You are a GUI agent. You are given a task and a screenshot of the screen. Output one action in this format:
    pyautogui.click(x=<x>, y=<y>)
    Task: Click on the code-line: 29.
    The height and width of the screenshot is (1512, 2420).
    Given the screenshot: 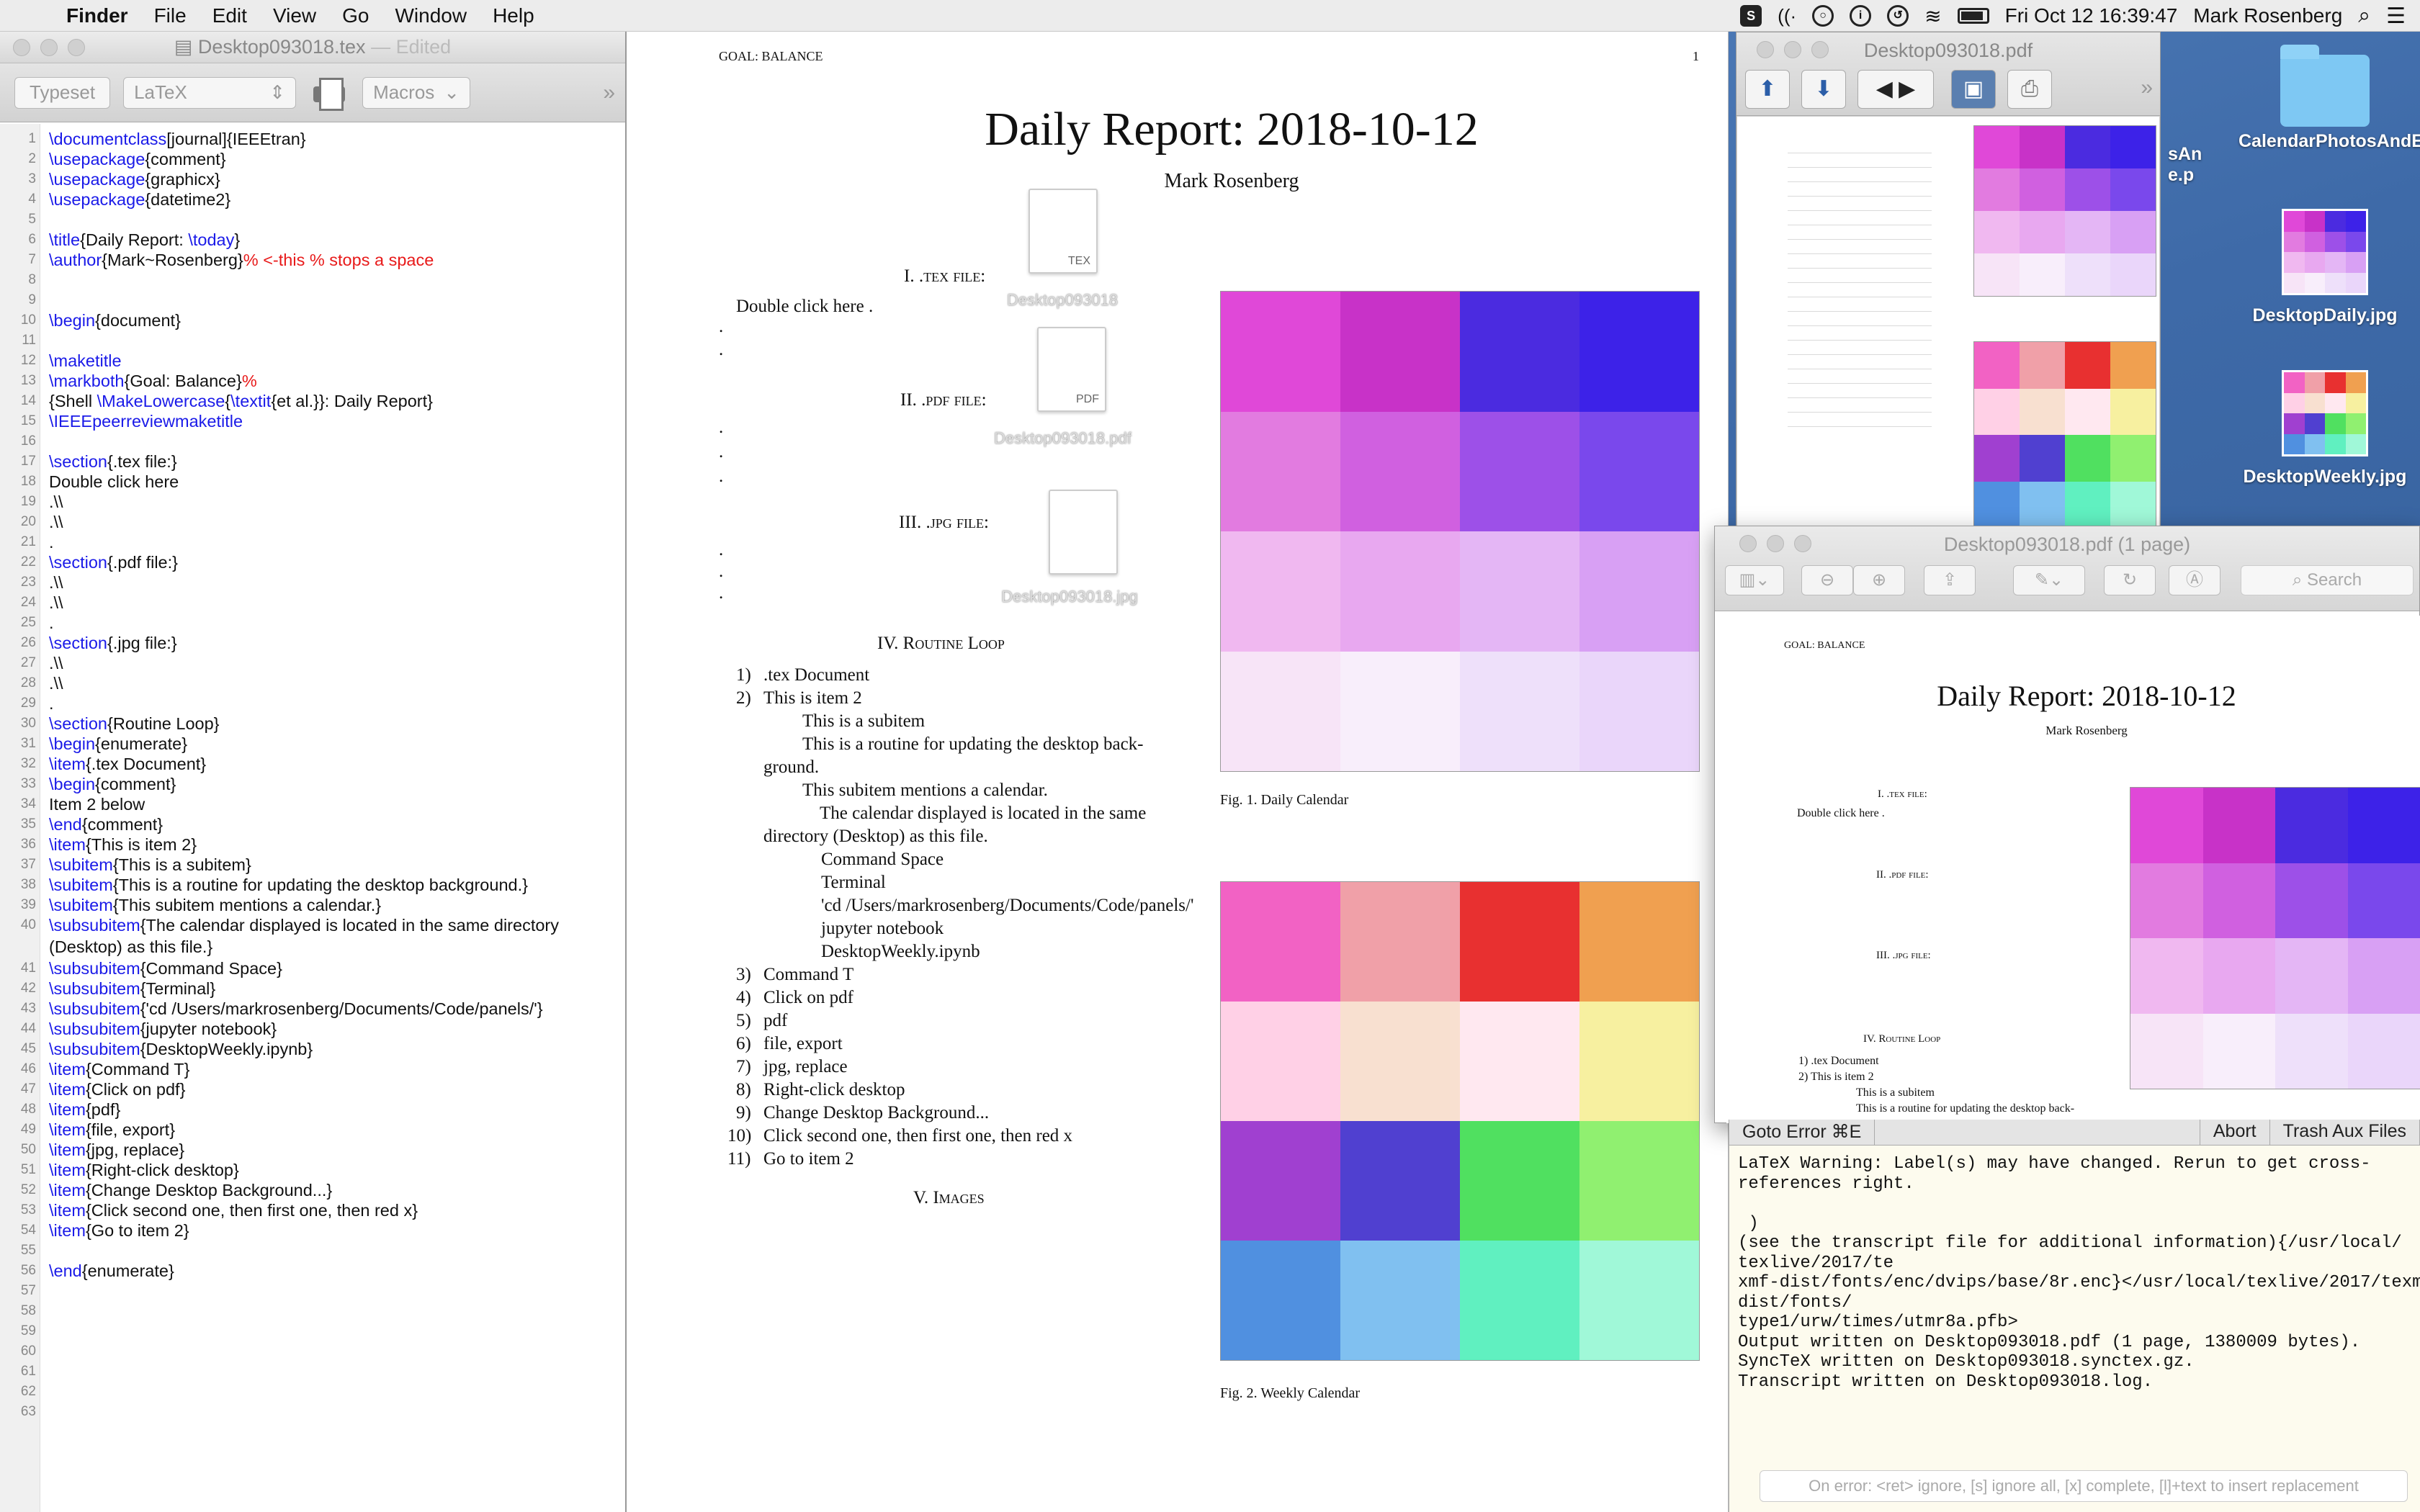 What is the action you would take?
    pyautogui.click(x=312, y=703)
    